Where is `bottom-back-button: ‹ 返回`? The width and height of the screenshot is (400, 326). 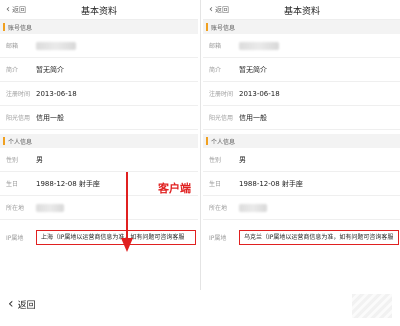
bottom-back-button: ‹ 返回 is located at coordinates (22, 304).